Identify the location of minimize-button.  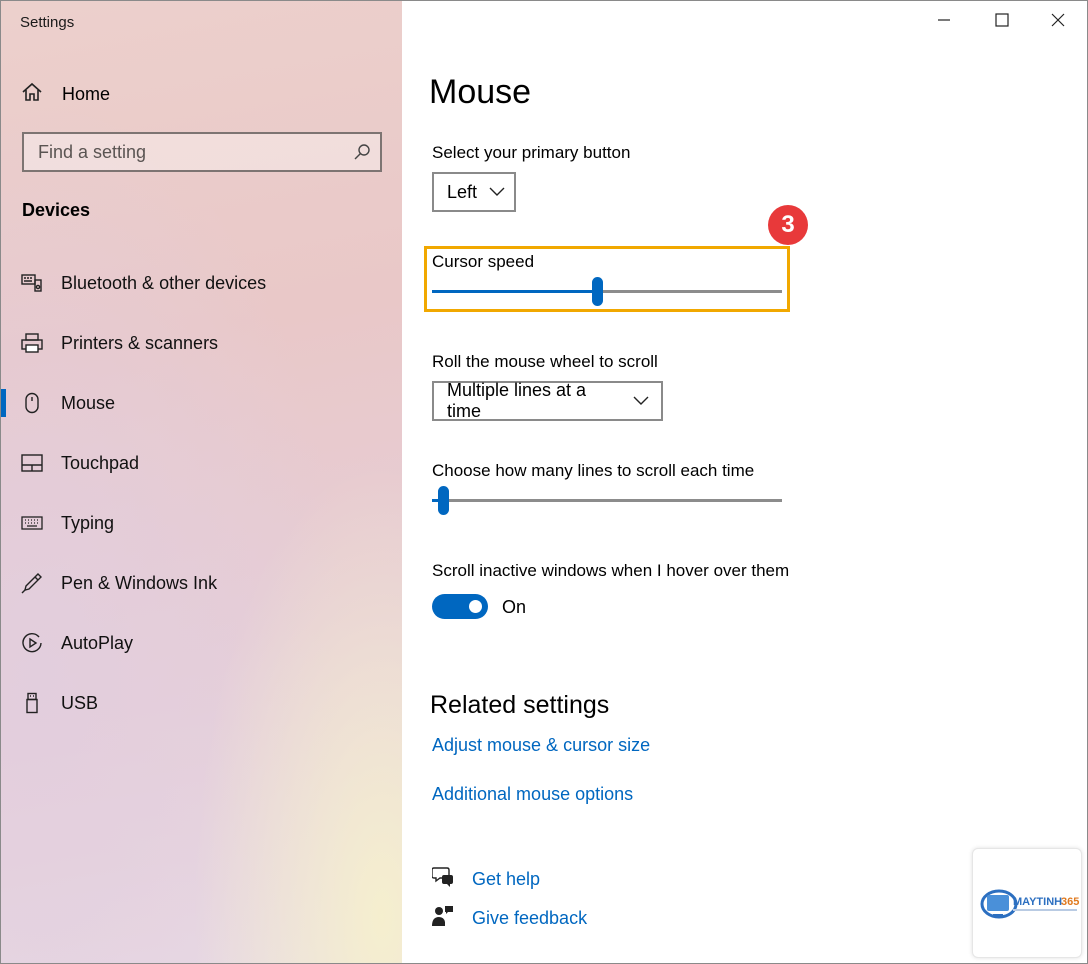
(944, 22).